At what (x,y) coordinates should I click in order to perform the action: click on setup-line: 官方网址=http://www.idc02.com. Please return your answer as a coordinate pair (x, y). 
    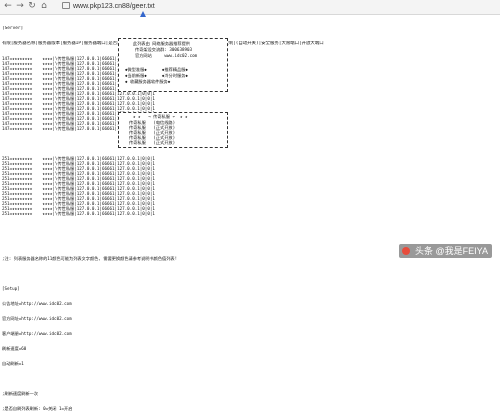
    Looking at the image, I should click on (37, 318).